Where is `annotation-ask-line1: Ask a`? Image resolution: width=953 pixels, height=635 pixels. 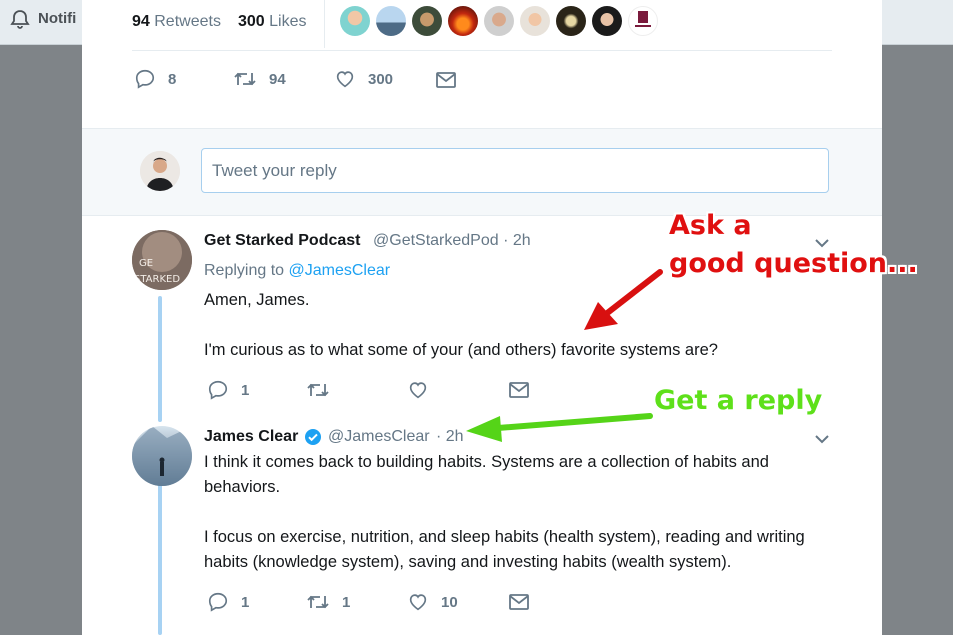
annotation-ask-line1: Ask a is located at coordinates (710, 225).